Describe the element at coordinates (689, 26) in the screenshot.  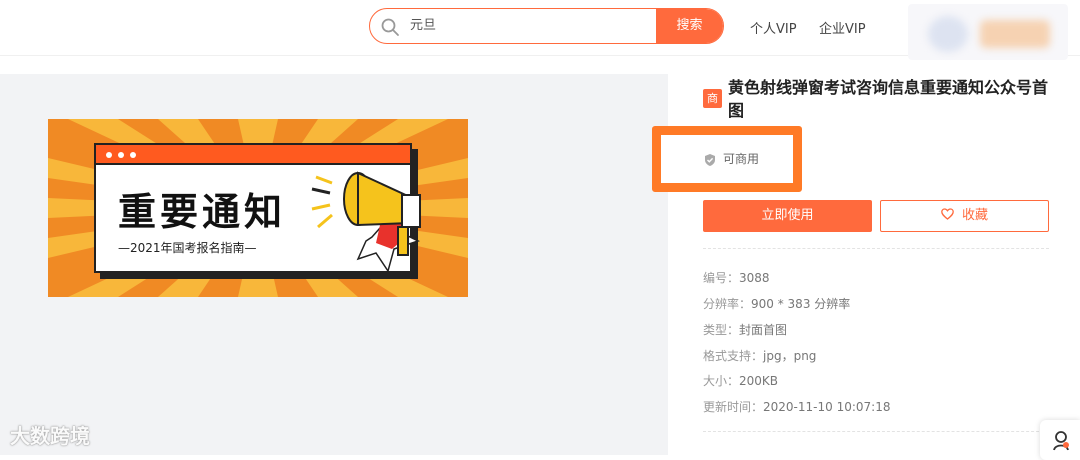
I see `search-button: 搜索` at that location.